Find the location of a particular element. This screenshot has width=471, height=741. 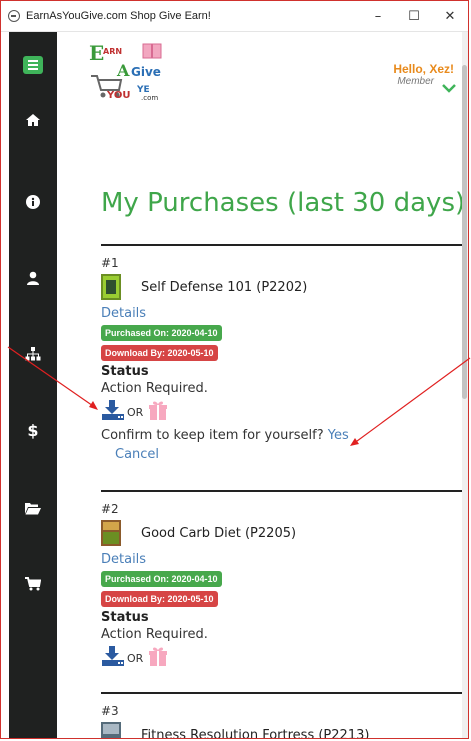

user-menu: Hello, Xez! Member is located at coordinates (424, 77).